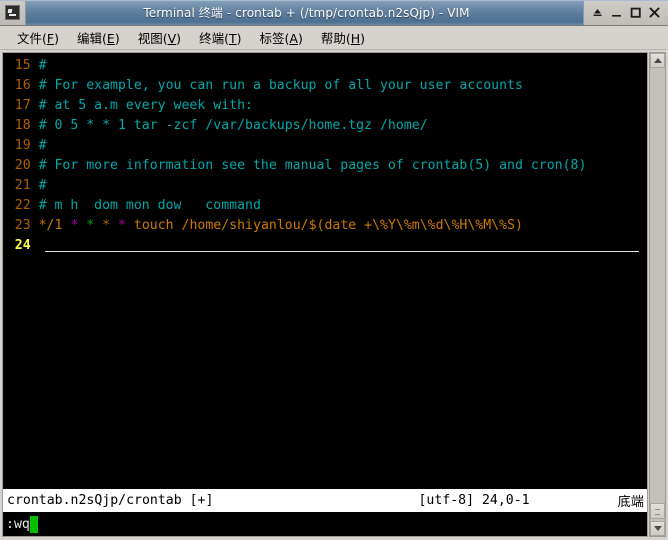  Describe the element at coordinates (106, 225) in the screenshot. I see `cron-star-mon: *` at that location.